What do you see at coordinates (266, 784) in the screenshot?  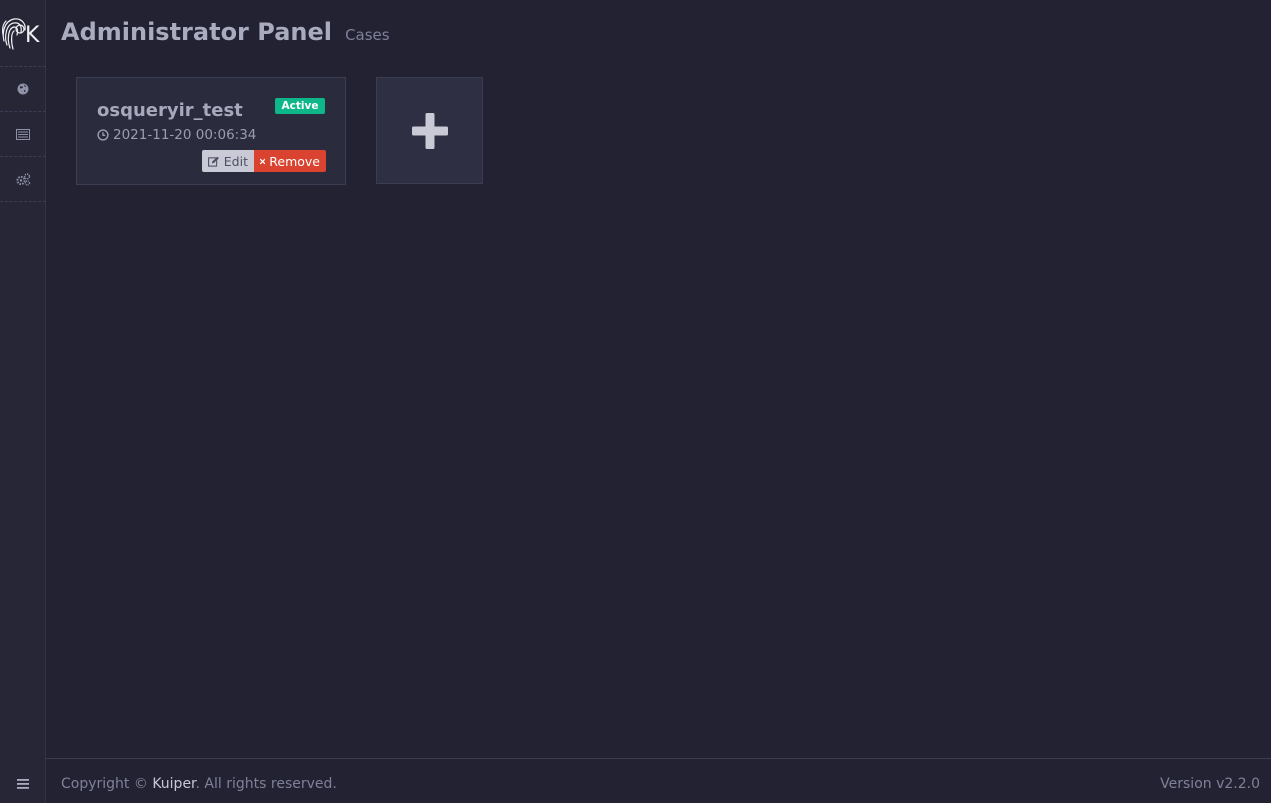 I see `copyright-suffix: . All rights reserved.` at bounding box center [266, 784].